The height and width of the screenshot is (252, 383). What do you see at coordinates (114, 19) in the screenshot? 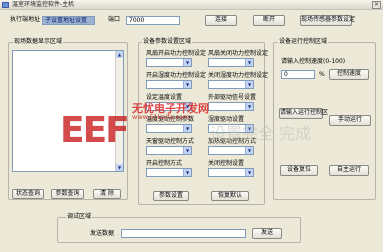
I see `port-label: 端口` at bounding box center [114, 19].